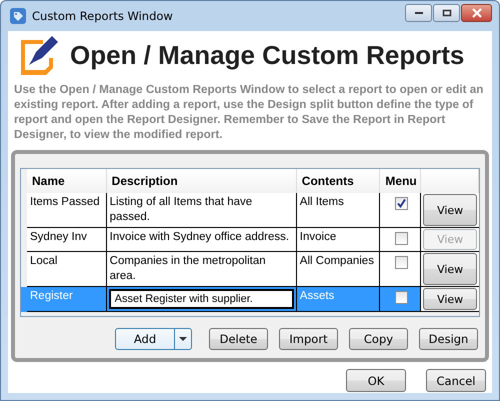  Describe the element at coordinates (18, 16) in the screenshot. I see `tag-icon` at that location.